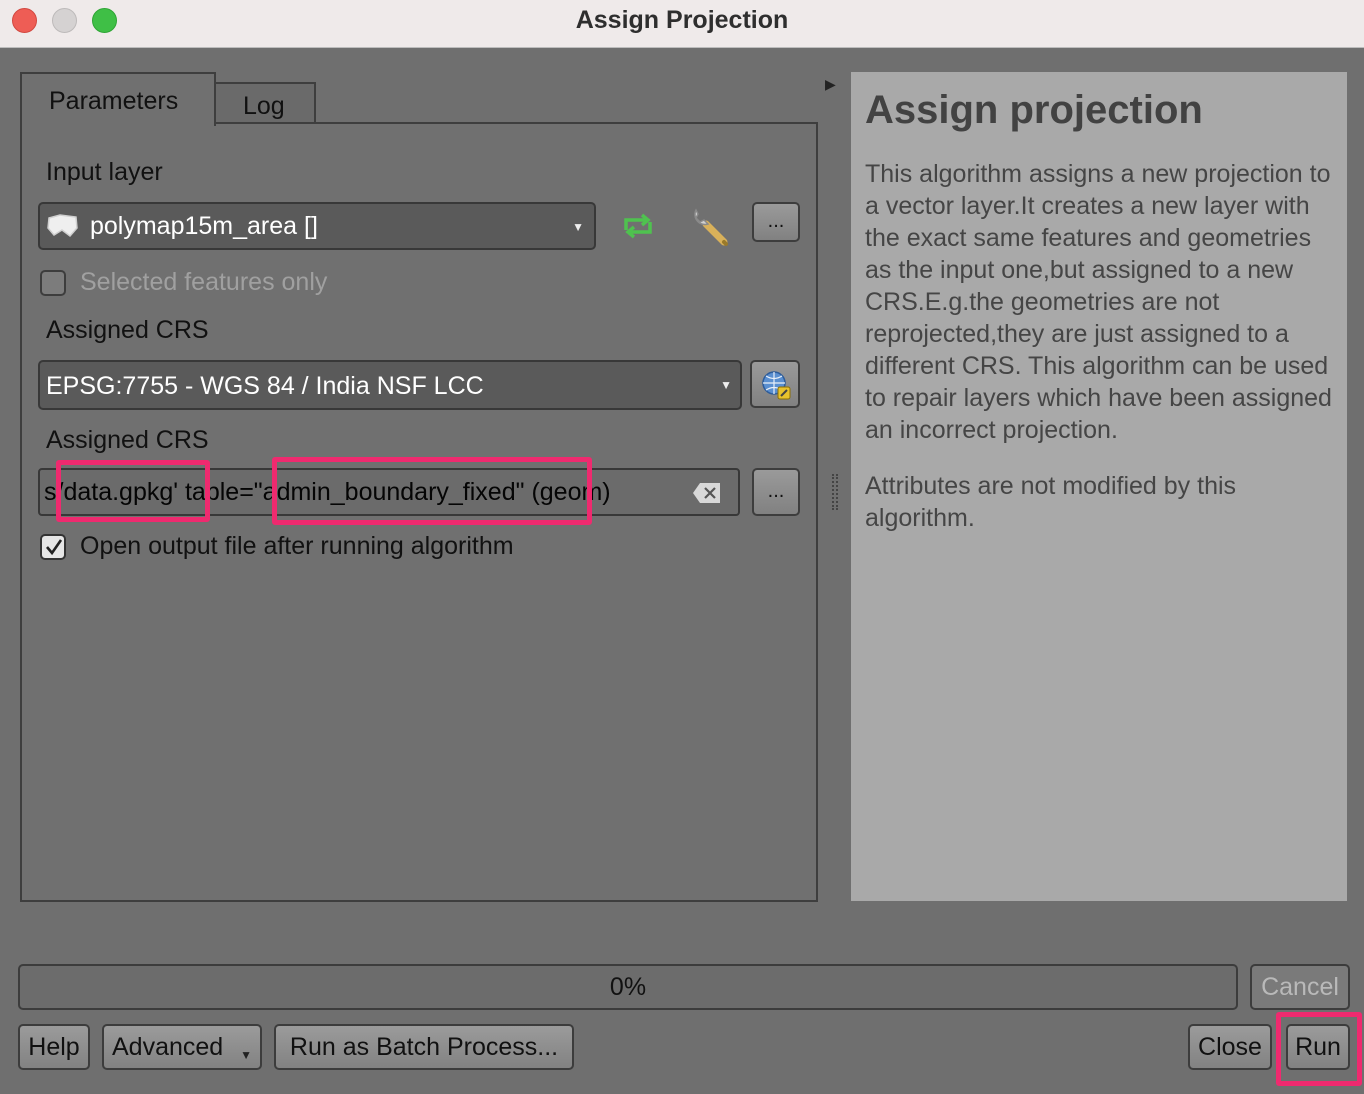 This screenshot has height=1094, width=1364. What do you see at coordinates (432, 491) in the screenshot?
I see `highlight-table-name` at bounding box center [432, 491].